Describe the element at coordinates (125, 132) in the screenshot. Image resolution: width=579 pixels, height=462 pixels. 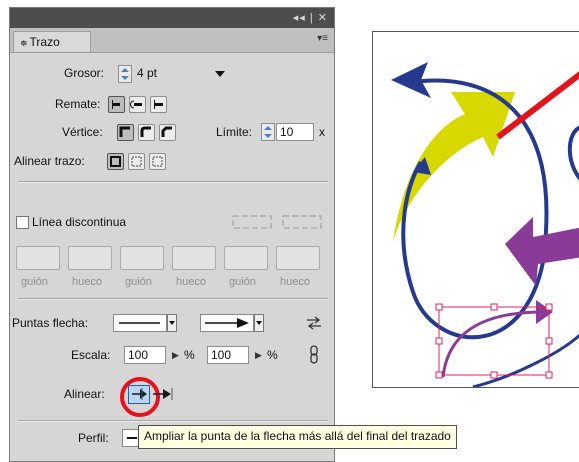
I see `miter-join-button` at that location.